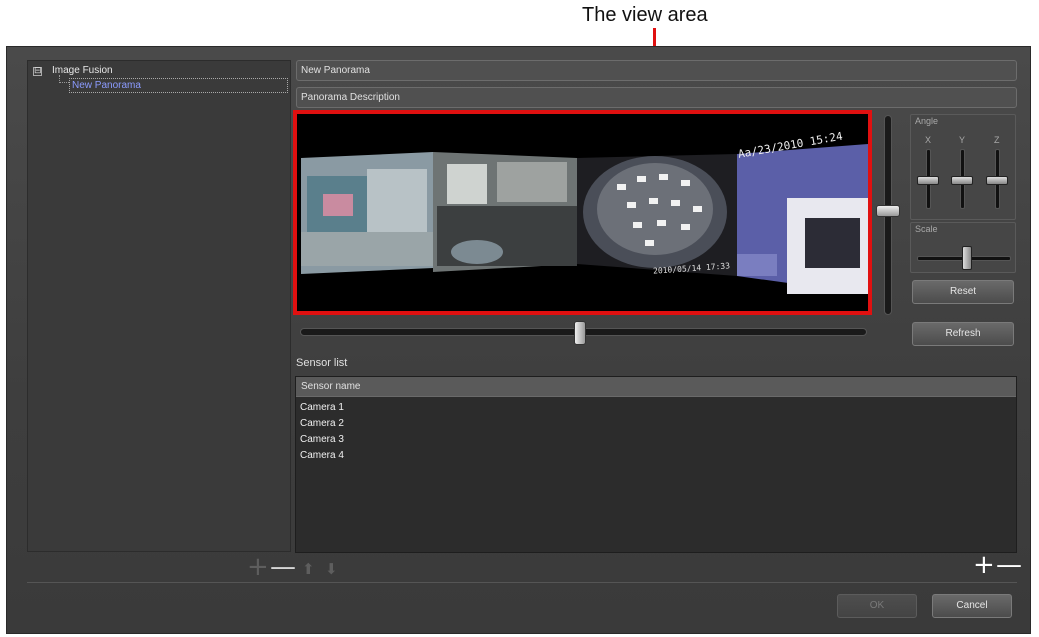 This screenshot has height=637, width=1039. What do you see at coordinates (997, 180) in the screenshot?
I see `angle-z-slider-handle` at bounding box center [997, 180].